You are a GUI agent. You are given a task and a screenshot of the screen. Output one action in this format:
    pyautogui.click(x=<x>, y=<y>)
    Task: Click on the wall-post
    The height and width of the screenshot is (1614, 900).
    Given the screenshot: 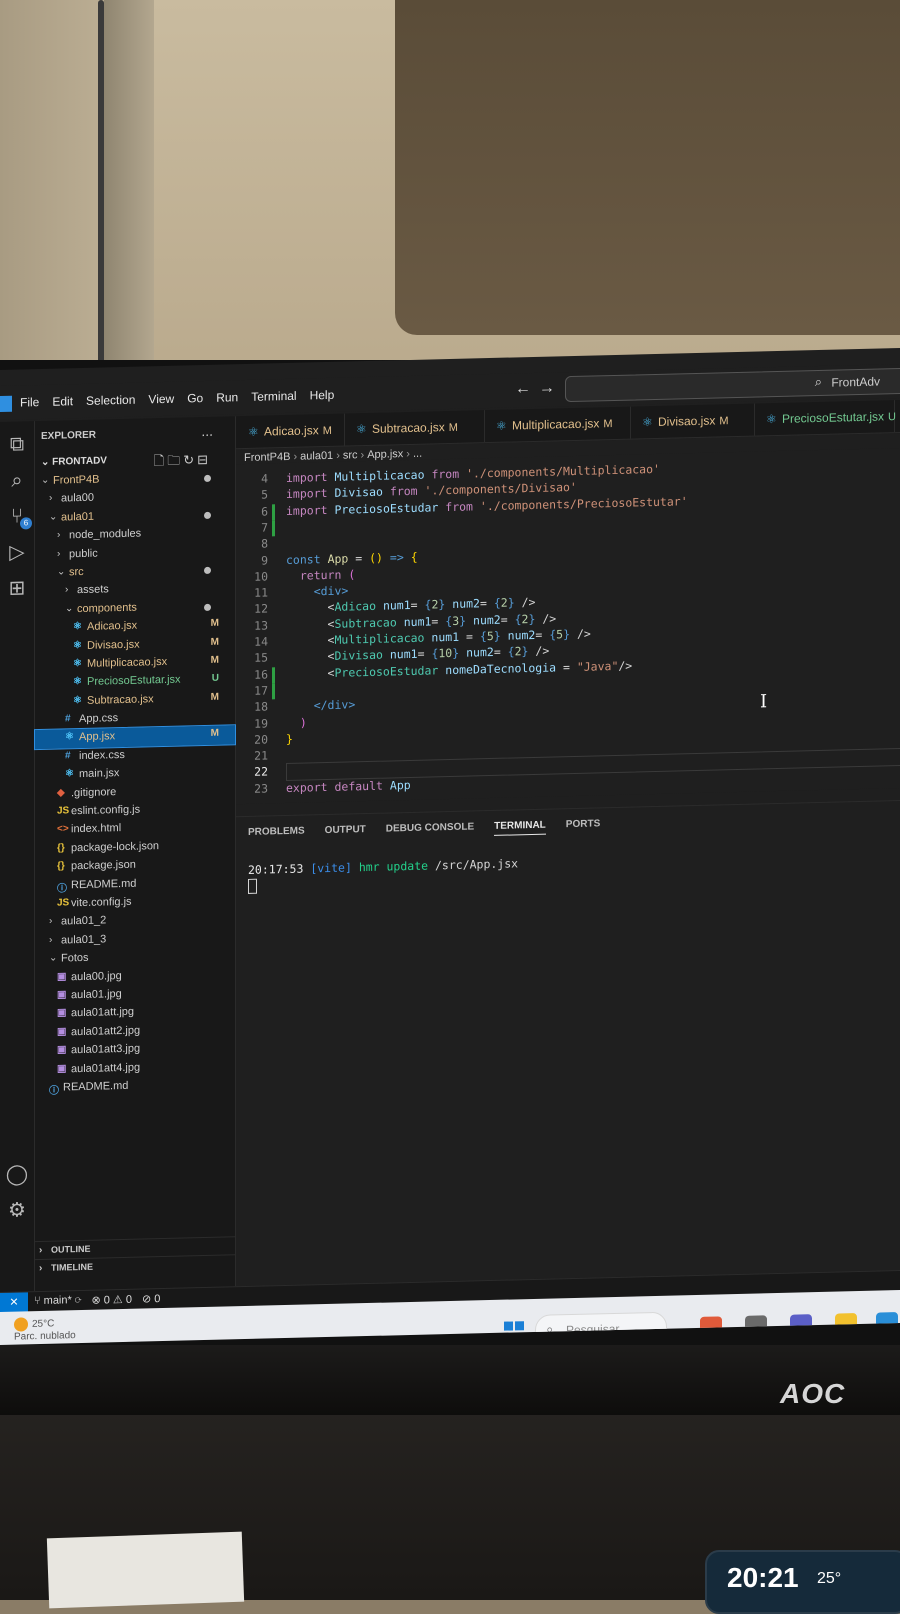 What is the action you would take?
    pyautogui.click(x=129, y=195)
    